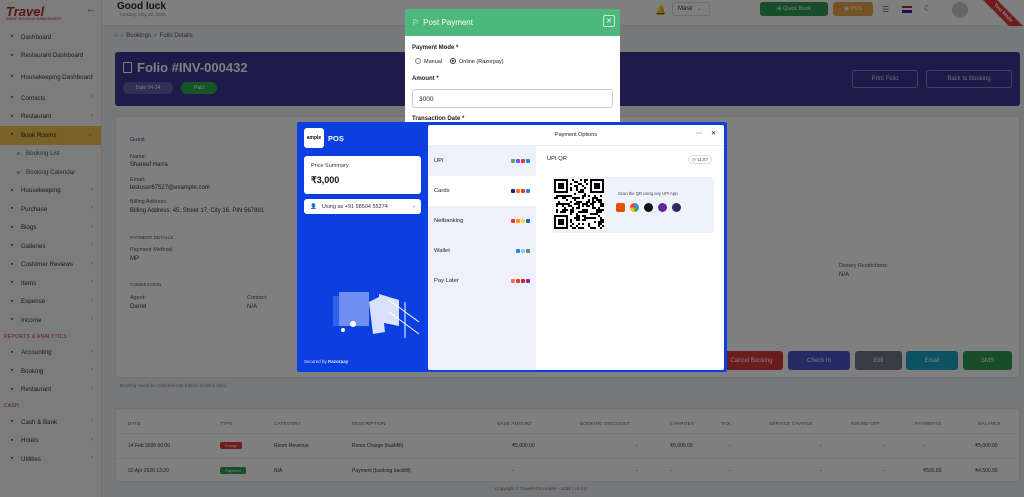 The height and width of the screenshot is (497, 1024). What do you see at coordinates (442, 251) in the screenshot?
I see `method-wallet-label: Wallet` at bounding box center [442, 251].